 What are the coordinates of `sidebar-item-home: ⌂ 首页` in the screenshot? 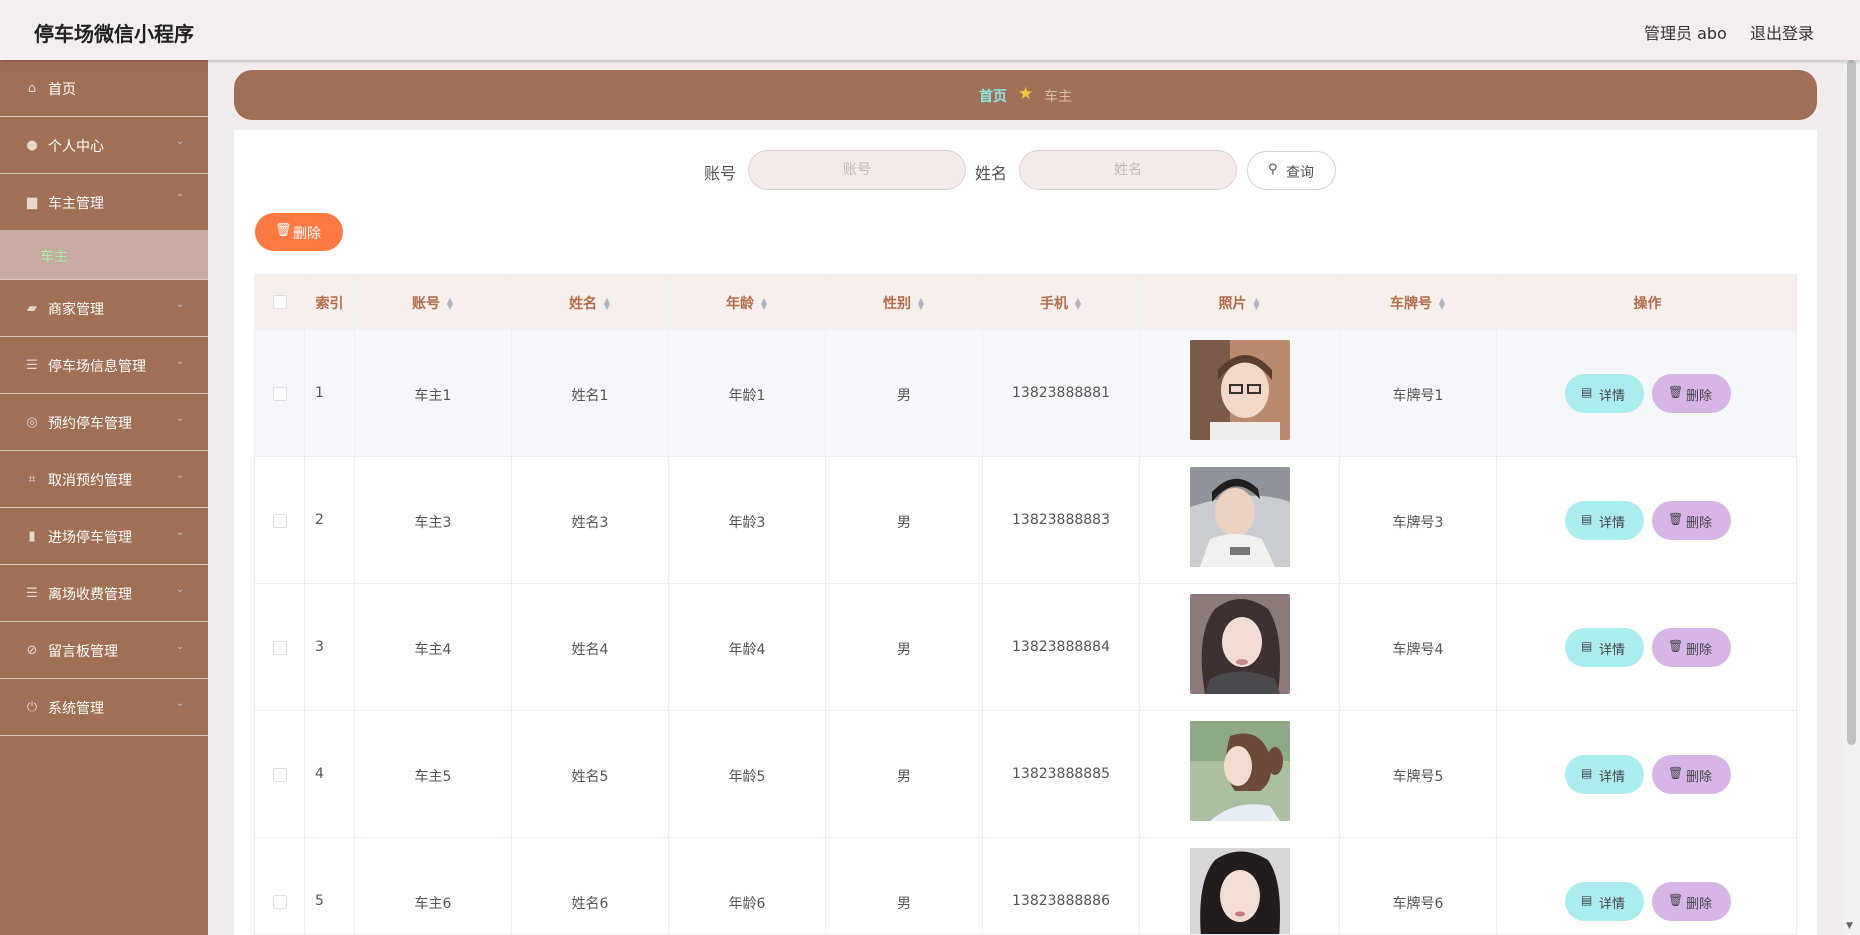 It's located at (104, 88).